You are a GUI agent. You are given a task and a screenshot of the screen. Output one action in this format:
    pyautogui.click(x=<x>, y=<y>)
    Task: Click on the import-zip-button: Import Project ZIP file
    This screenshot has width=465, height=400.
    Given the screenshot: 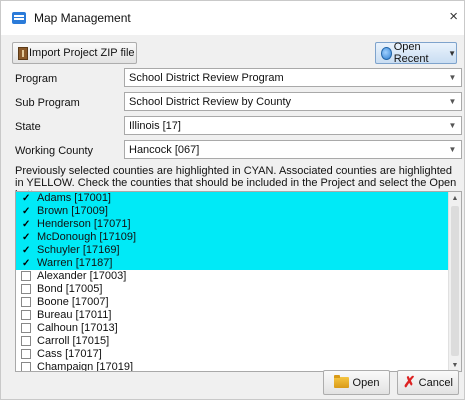 What is the action you would take?
    pyautogui.click(x=74, y=53)
    